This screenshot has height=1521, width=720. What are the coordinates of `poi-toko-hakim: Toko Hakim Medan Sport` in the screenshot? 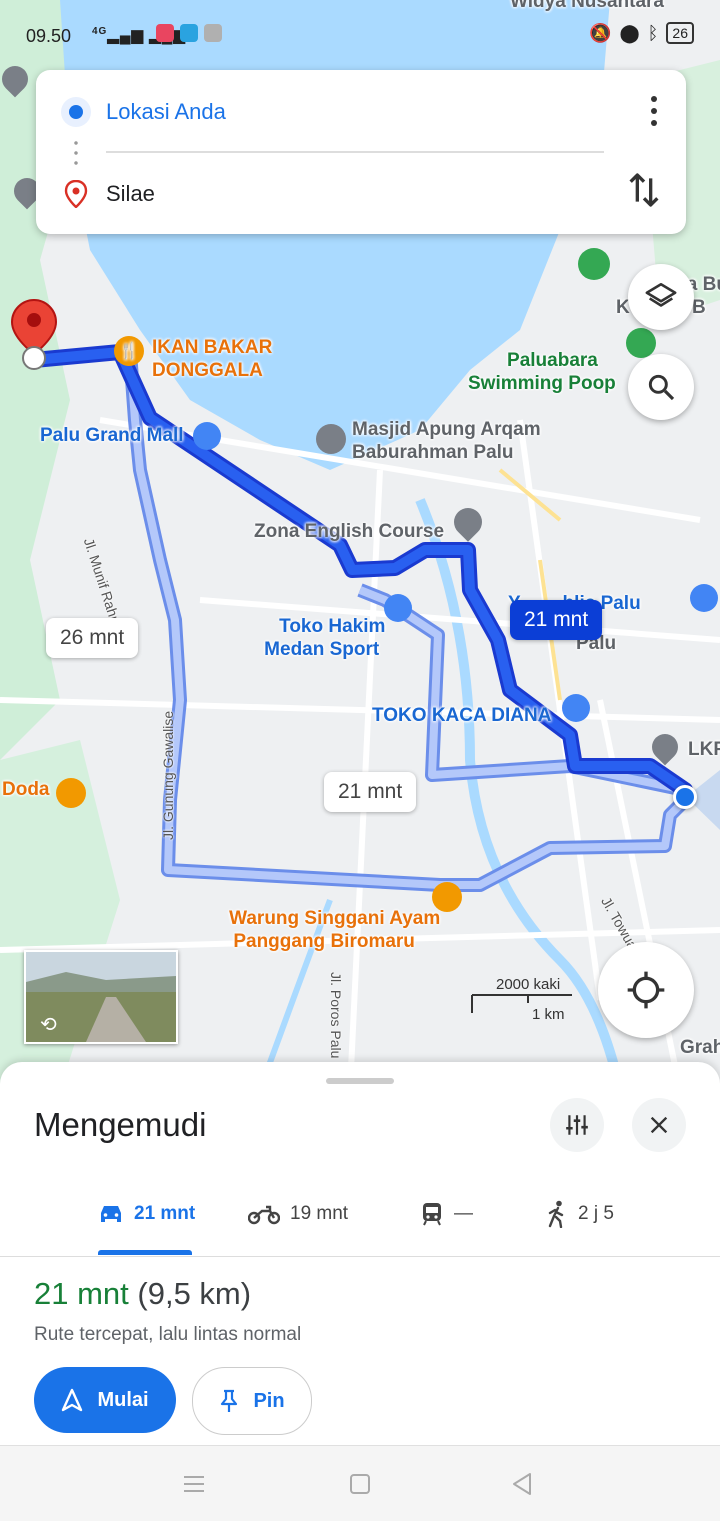 It's located at (321, 638).